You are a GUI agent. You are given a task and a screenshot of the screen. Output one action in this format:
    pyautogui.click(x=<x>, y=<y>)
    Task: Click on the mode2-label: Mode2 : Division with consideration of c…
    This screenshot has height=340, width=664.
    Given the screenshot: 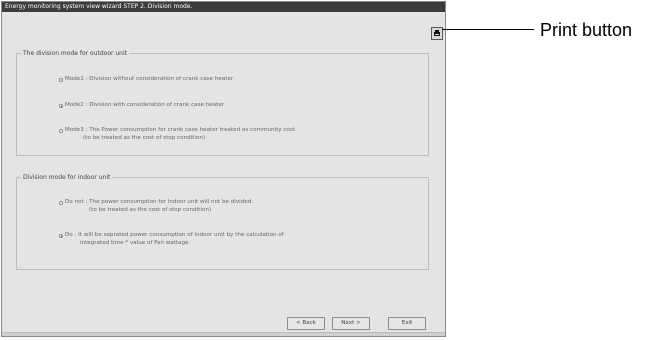 What is the action you would take?
    pyautogui.click(x=145, y=105)
    